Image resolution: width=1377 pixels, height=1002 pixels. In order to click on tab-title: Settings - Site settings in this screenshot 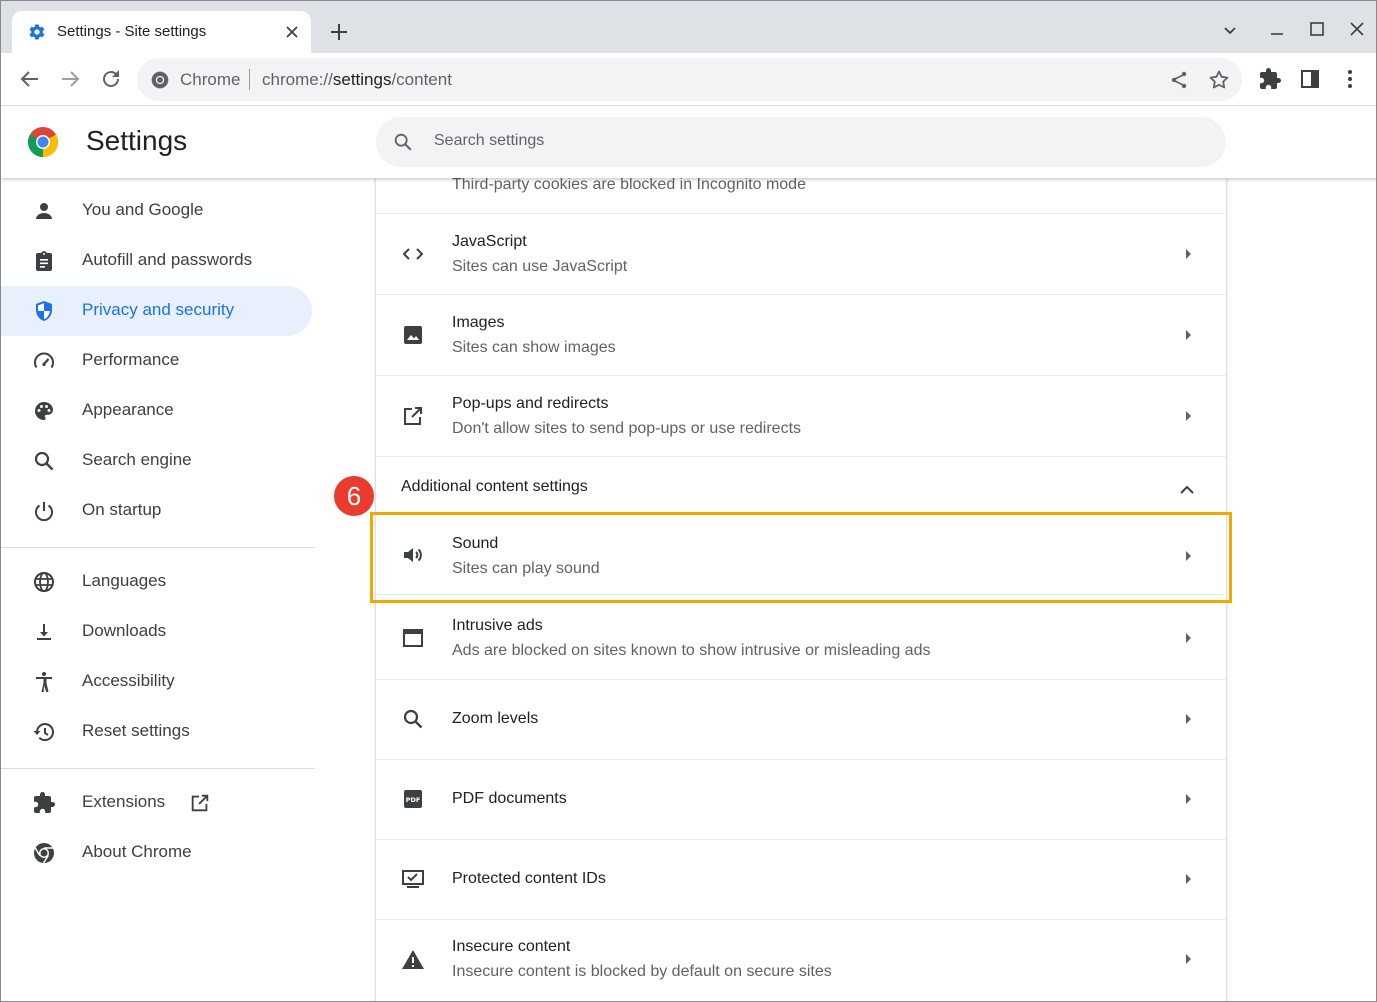, I will do `click(132, 31)`.